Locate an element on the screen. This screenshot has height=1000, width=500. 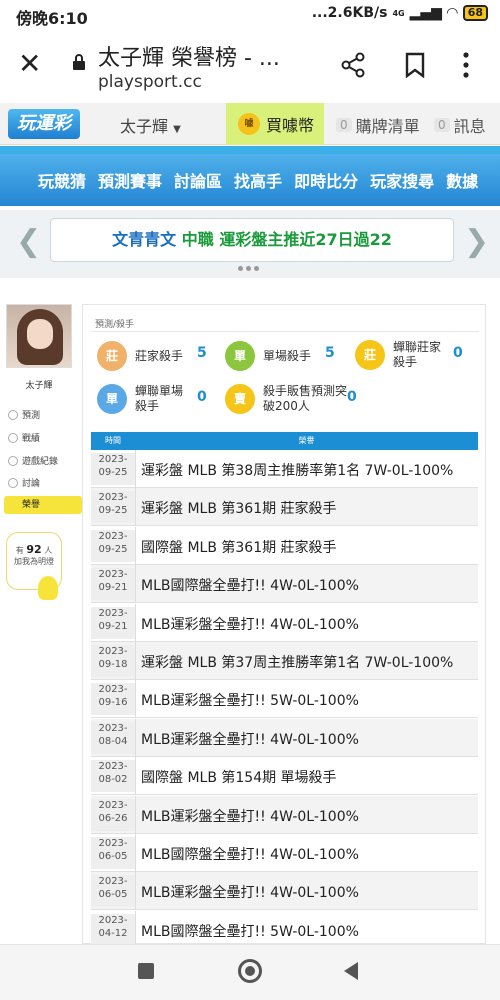
table-row: 2023- 09-25 國際盤 MLB 第361期 莊家殺手 is located at coordinates (284, 545).